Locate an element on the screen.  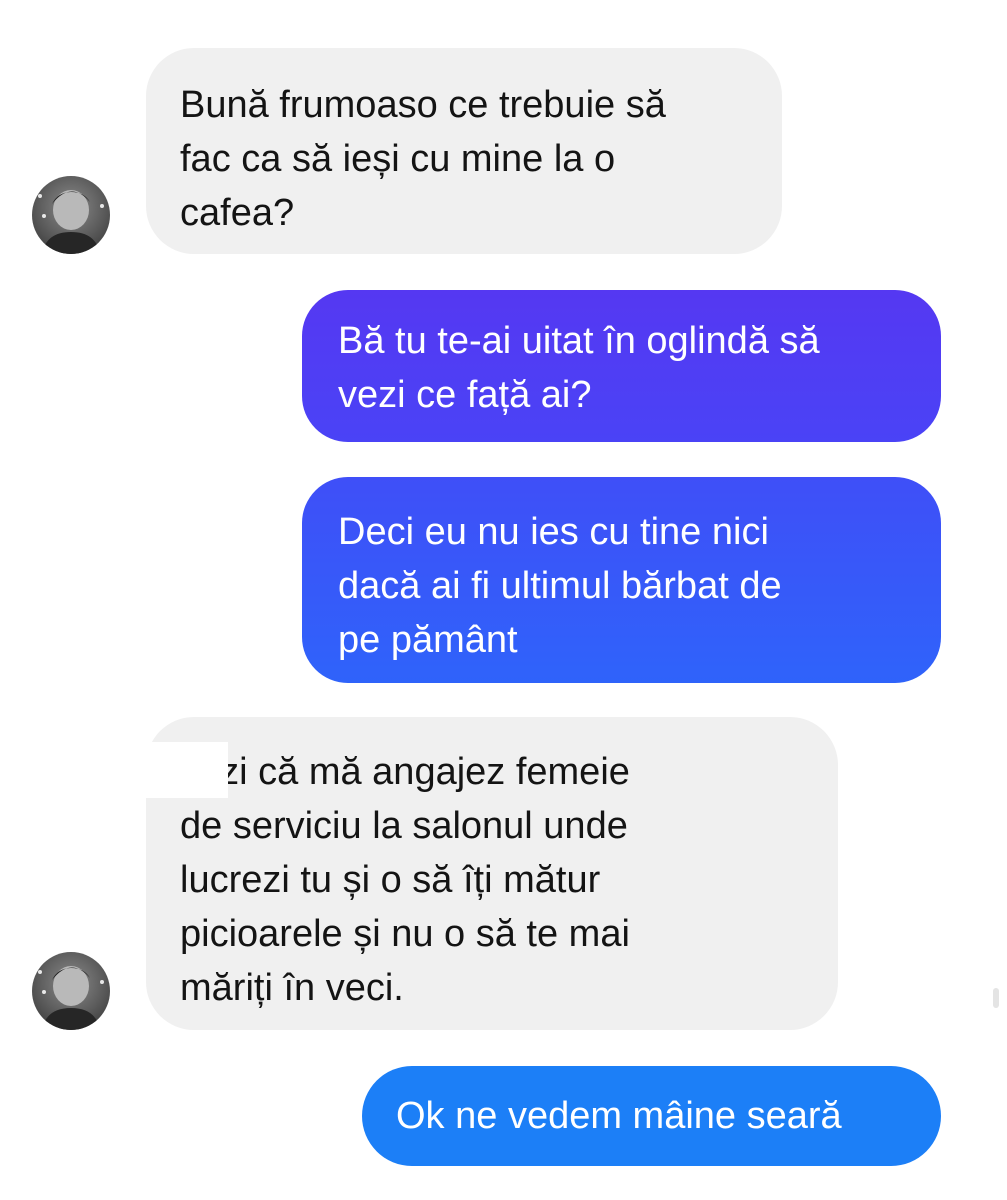
scroll-indicator is located at coordinates (996, 998).